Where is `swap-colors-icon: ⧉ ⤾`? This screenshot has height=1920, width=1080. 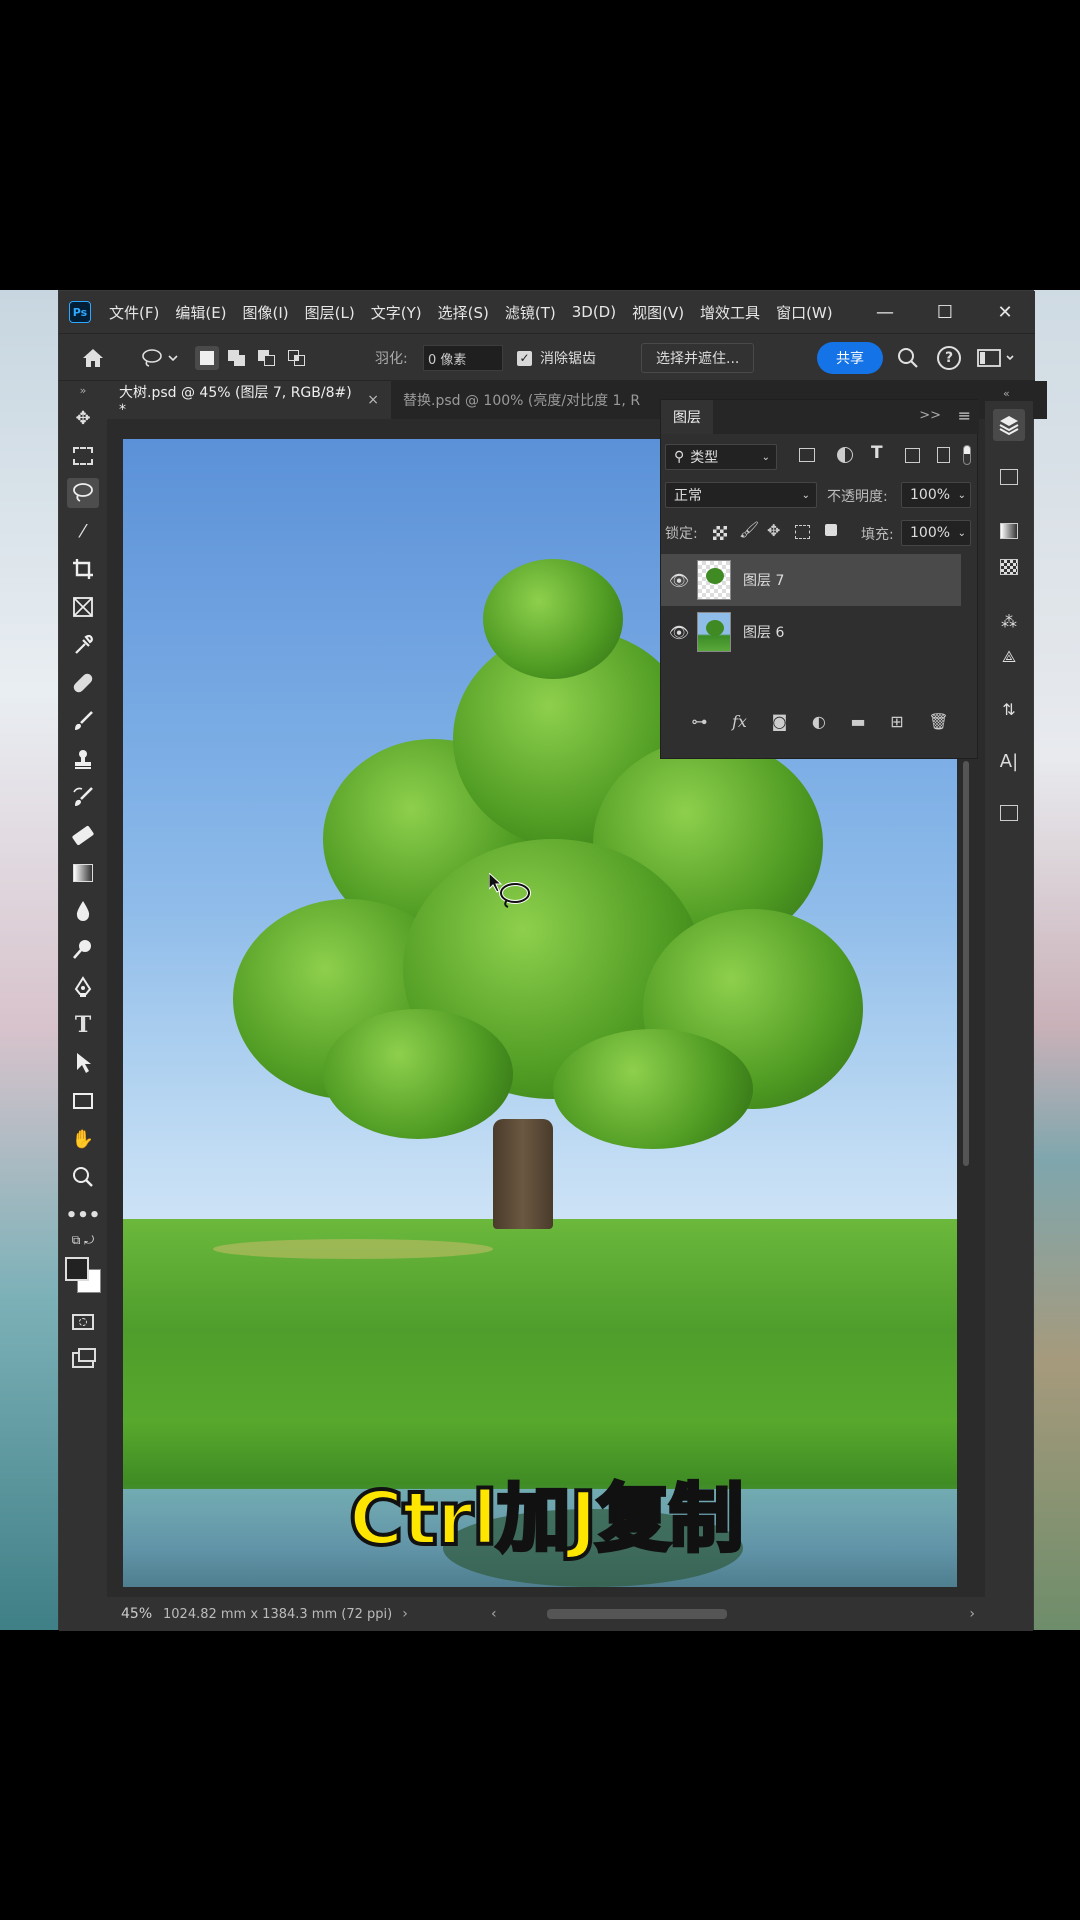 swap-colors-icon: ⧉ ⤾ is located at coordinates (83, 1240).